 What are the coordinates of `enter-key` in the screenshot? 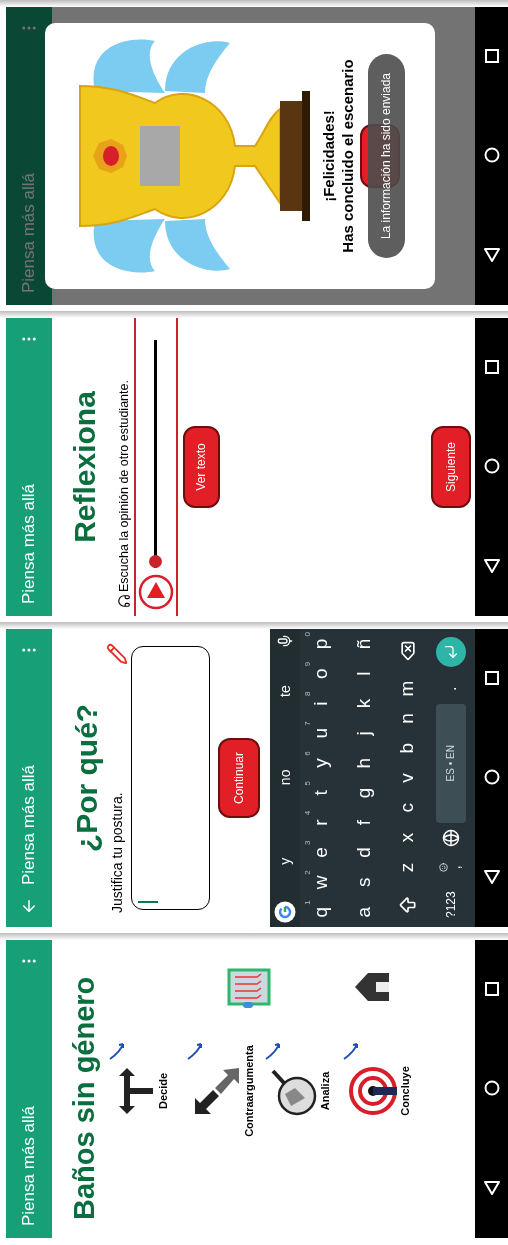 It's located at (450, 651).